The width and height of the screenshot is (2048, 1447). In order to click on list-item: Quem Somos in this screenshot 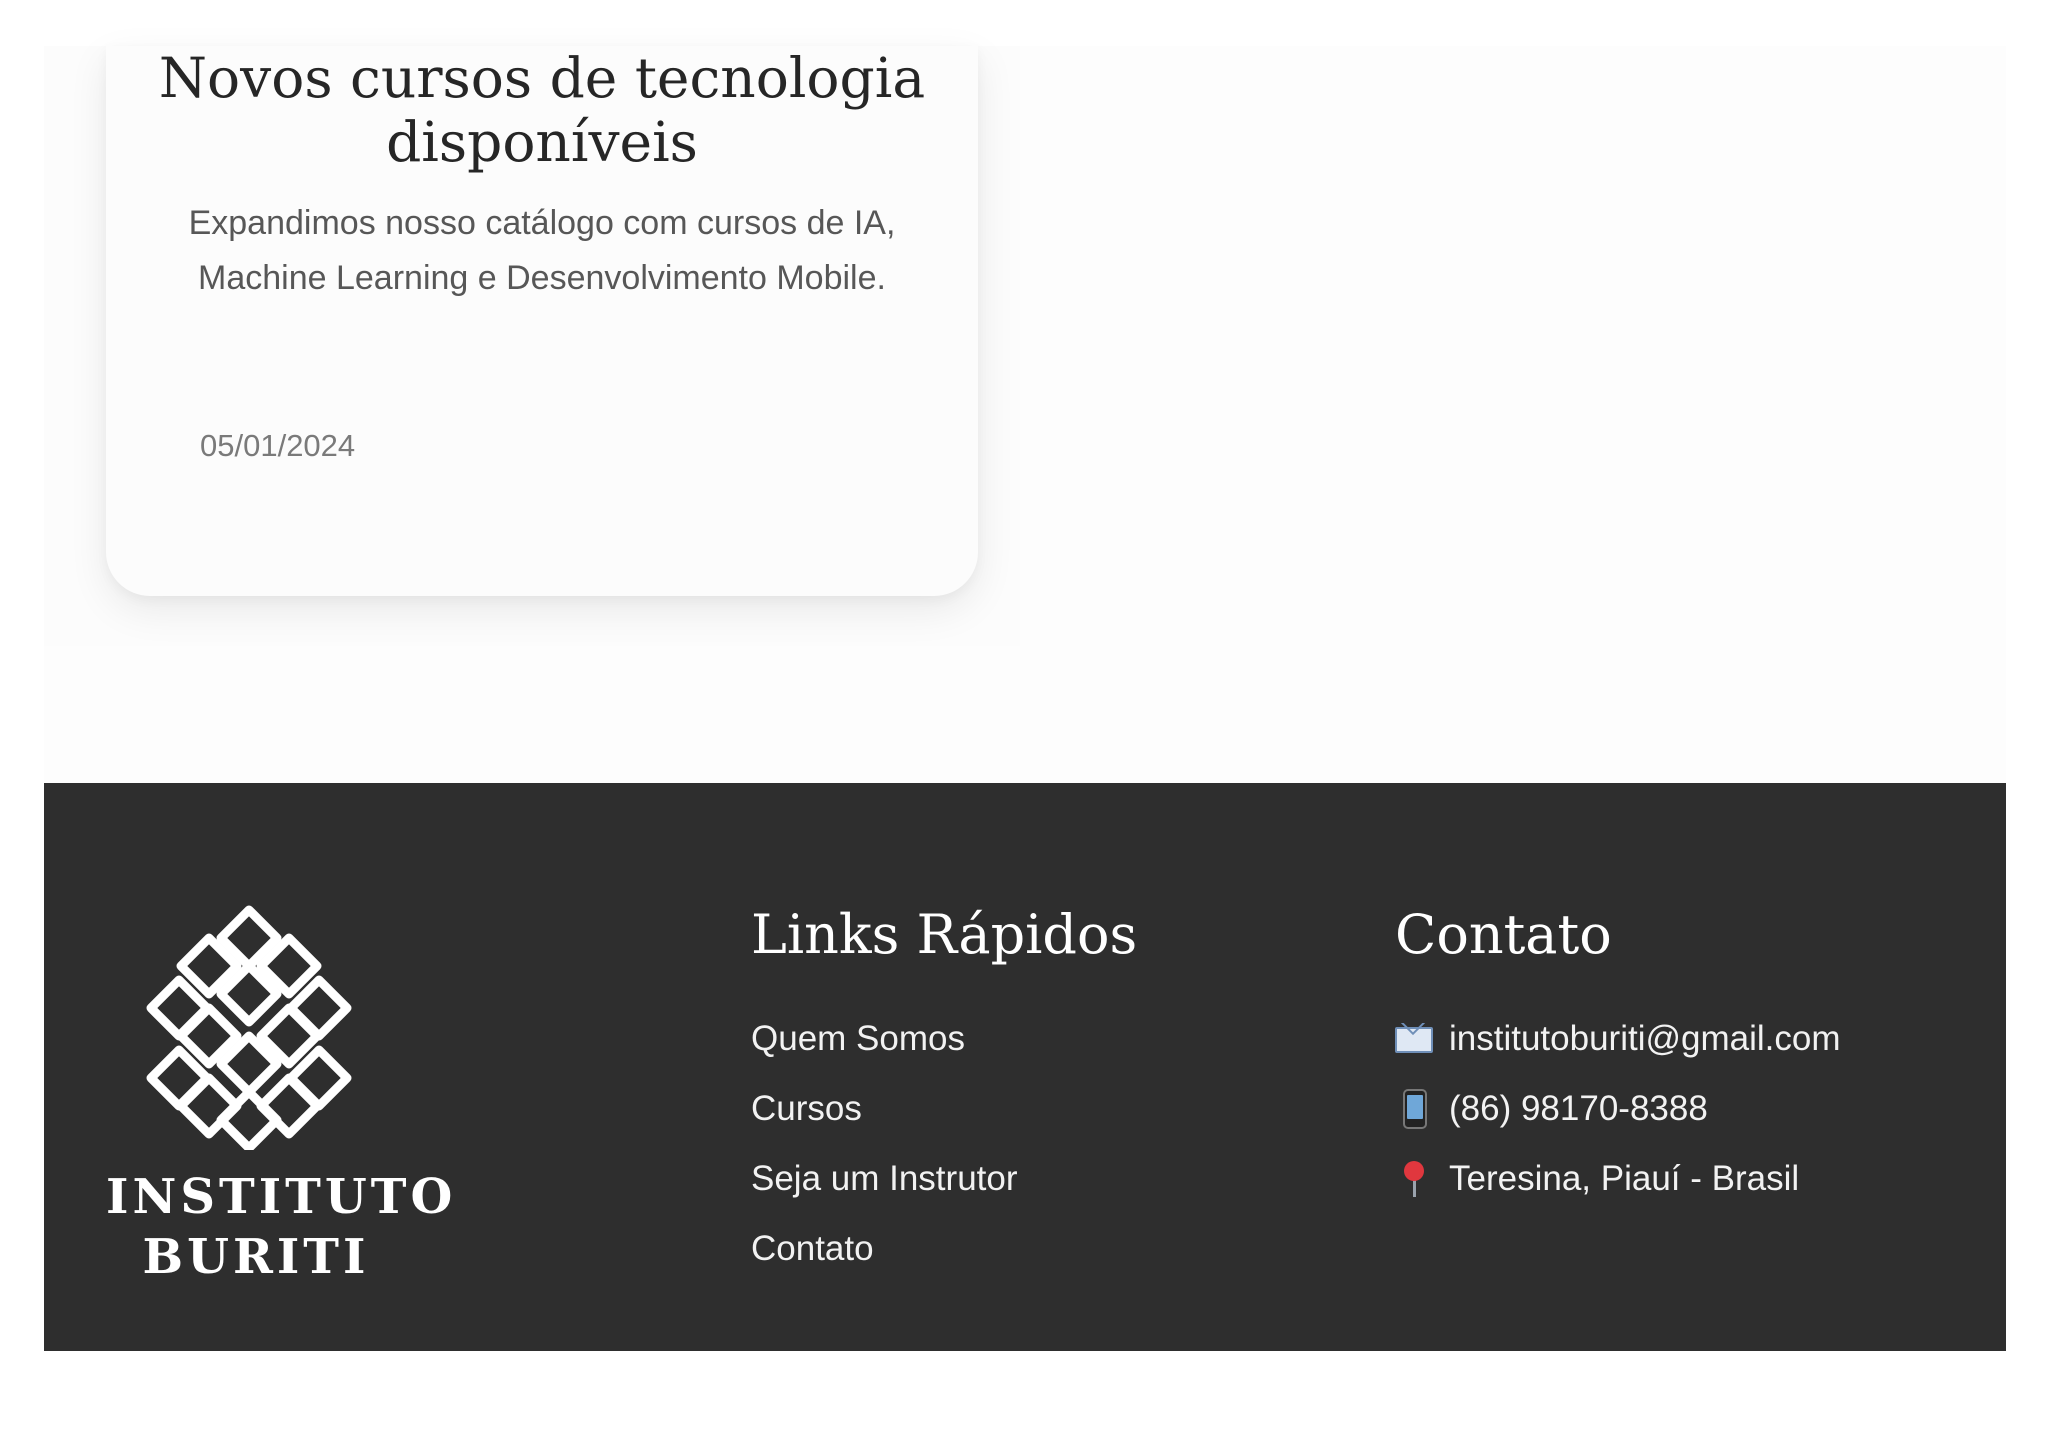, I will do `click(1031, 1039)`.